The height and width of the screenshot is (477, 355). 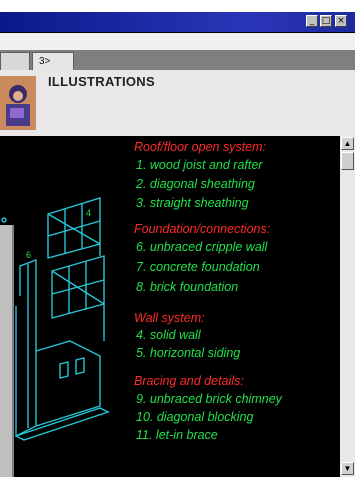 What do you see at coordinates (169, 318) in the screenshot?
I see `legend-heading-wall: Wall system:` at bounding box center [169, 318].